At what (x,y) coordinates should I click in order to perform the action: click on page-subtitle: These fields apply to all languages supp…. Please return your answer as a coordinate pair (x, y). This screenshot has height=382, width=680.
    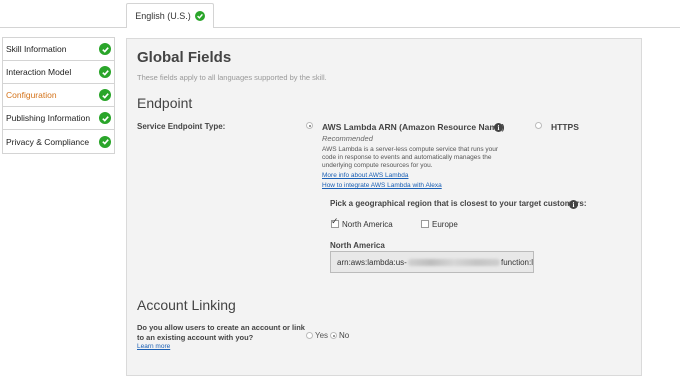
    Looking at the image, I should click on (232, 77).